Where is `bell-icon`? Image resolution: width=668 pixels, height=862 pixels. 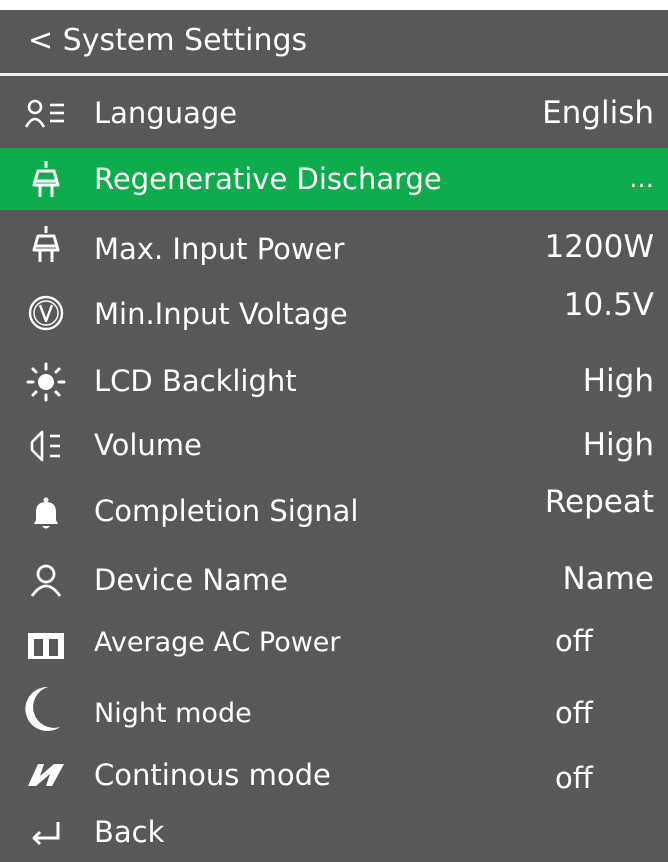
bell-icon is located at coordinates (46, 514).